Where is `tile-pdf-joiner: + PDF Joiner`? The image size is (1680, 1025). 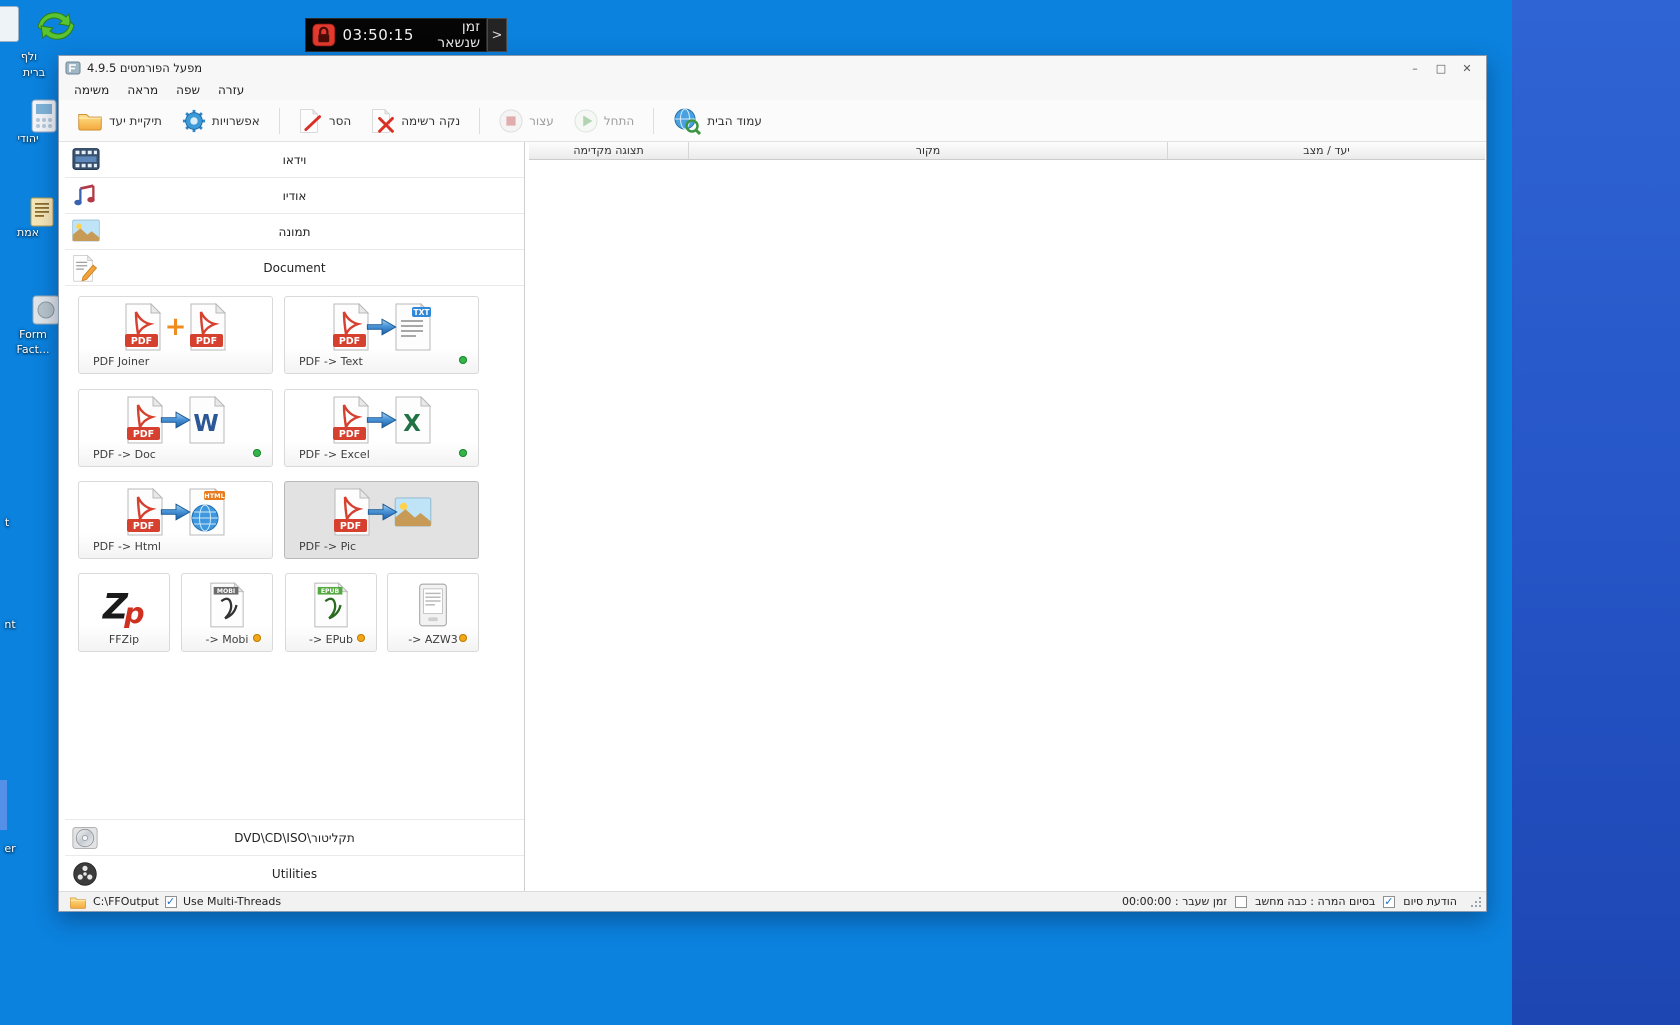 tile-pdf-joiner: + PDF Joiner is located at coordinates (175, 335).